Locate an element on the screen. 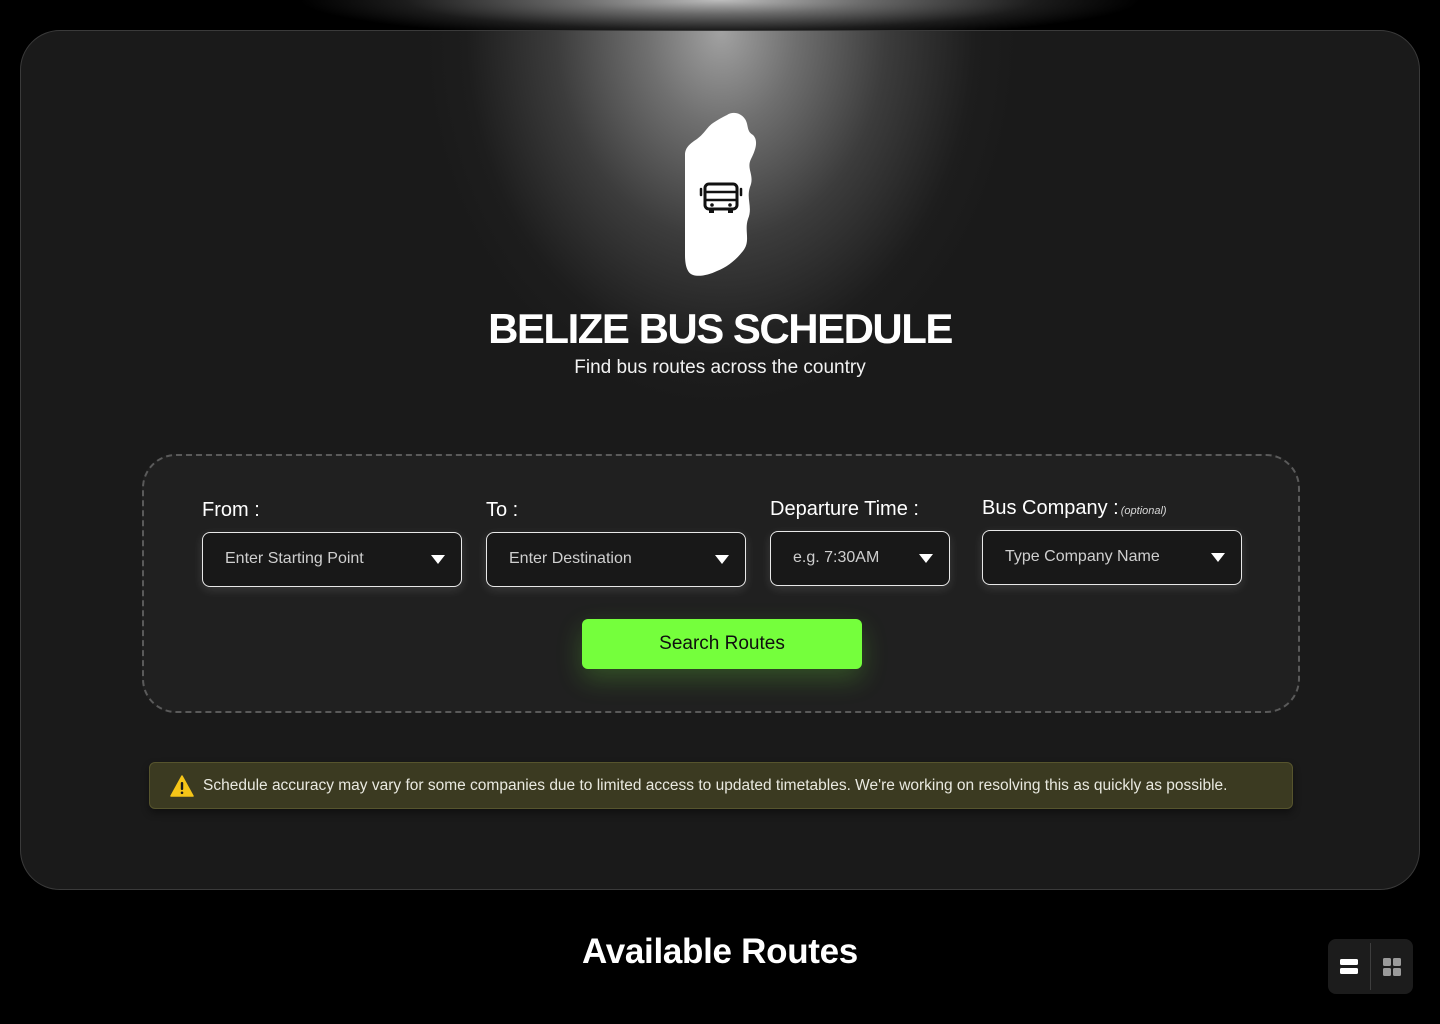  to-placeholder: Enter Destination is located at coordinates (570, 558).